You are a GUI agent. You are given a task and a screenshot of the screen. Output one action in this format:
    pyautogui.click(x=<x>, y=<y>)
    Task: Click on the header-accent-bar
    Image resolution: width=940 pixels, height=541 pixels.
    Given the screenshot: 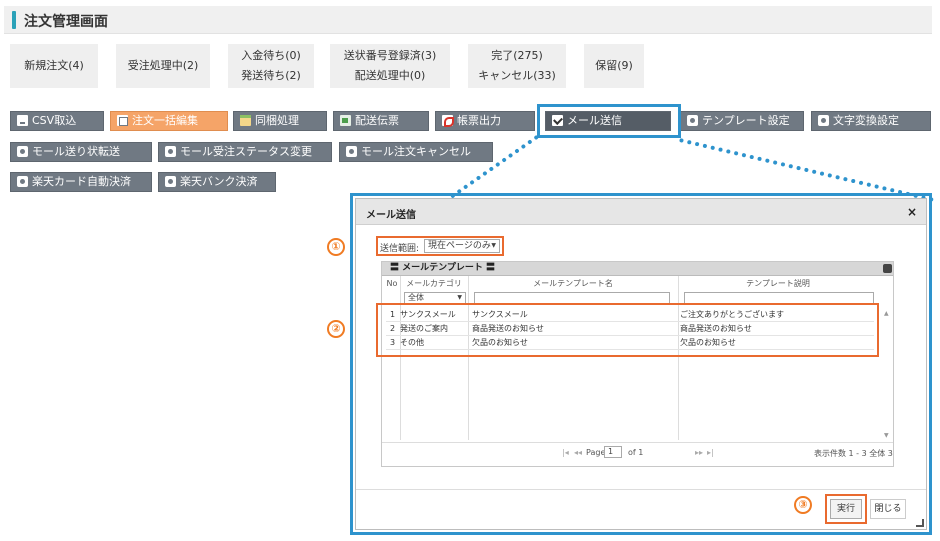 What is the action you would take?
    pyautogui.click(x=14, y=20)
    